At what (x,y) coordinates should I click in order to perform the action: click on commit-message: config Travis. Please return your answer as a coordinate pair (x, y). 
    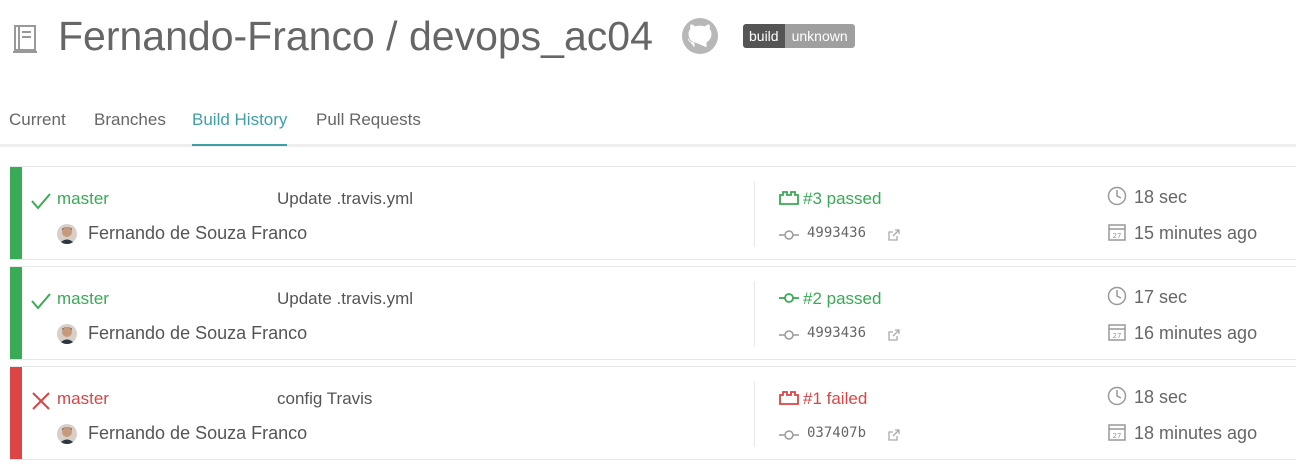
    Looking at the image, I should click on (324, 399).